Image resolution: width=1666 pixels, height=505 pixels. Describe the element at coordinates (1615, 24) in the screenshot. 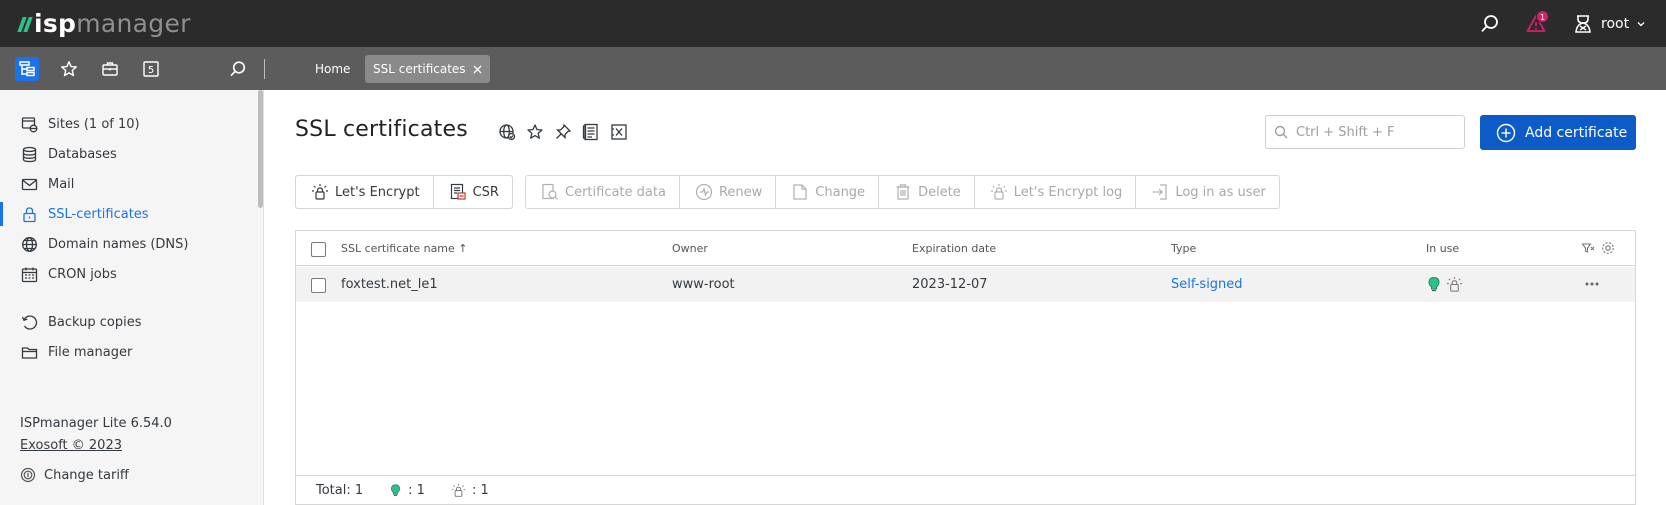

I see `user-name: root` at that location.